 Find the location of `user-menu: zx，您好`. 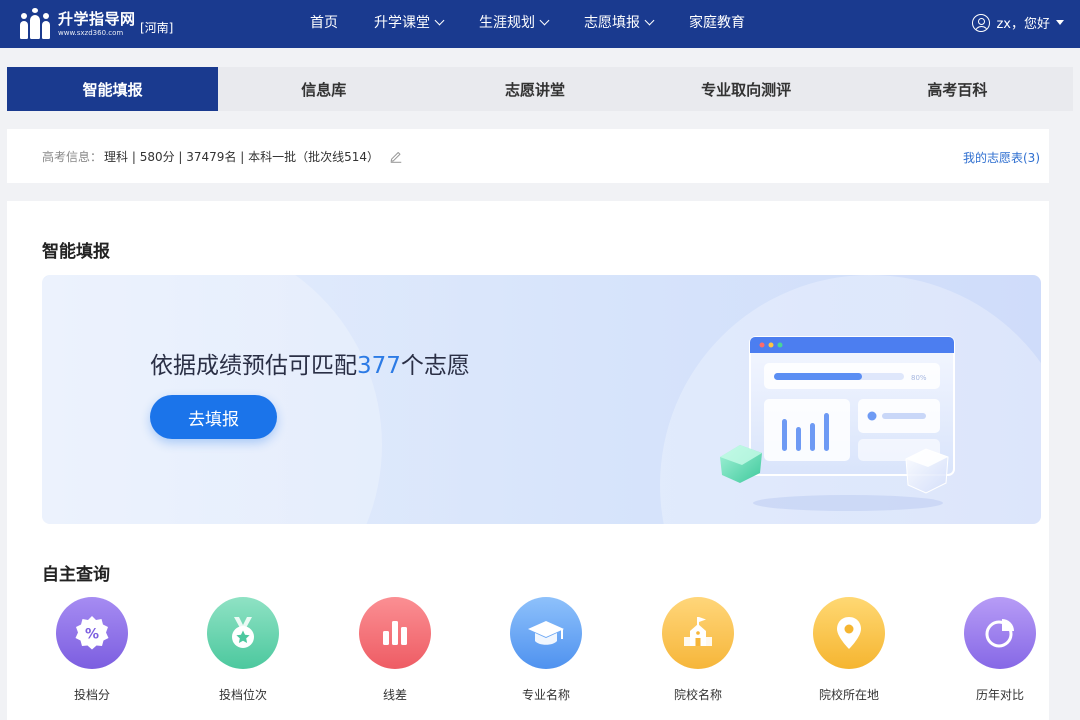

user-menu: zx，您好 is located at coordinates (1018, 22).